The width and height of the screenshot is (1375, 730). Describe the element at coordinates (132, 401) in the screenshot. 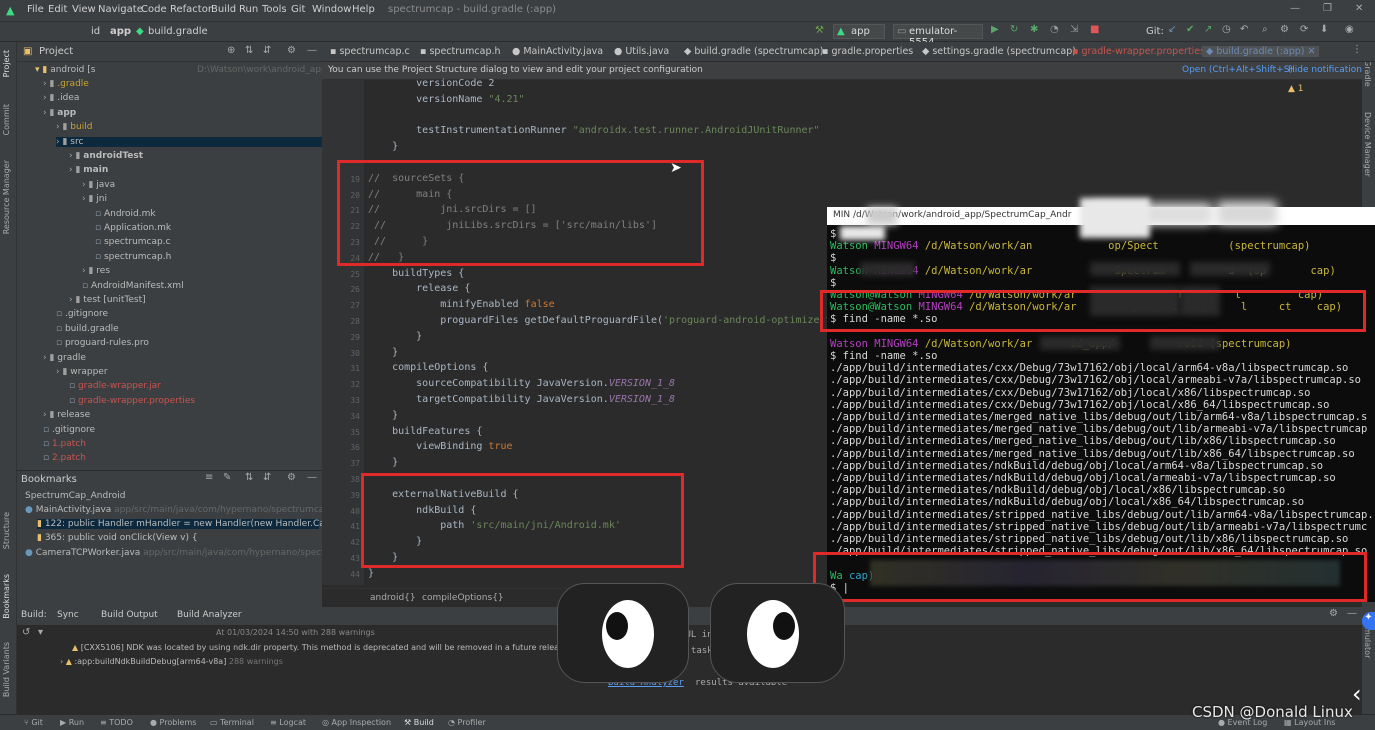

I see `tree-item: ▫ gradle-wrapper.properties` at that location.